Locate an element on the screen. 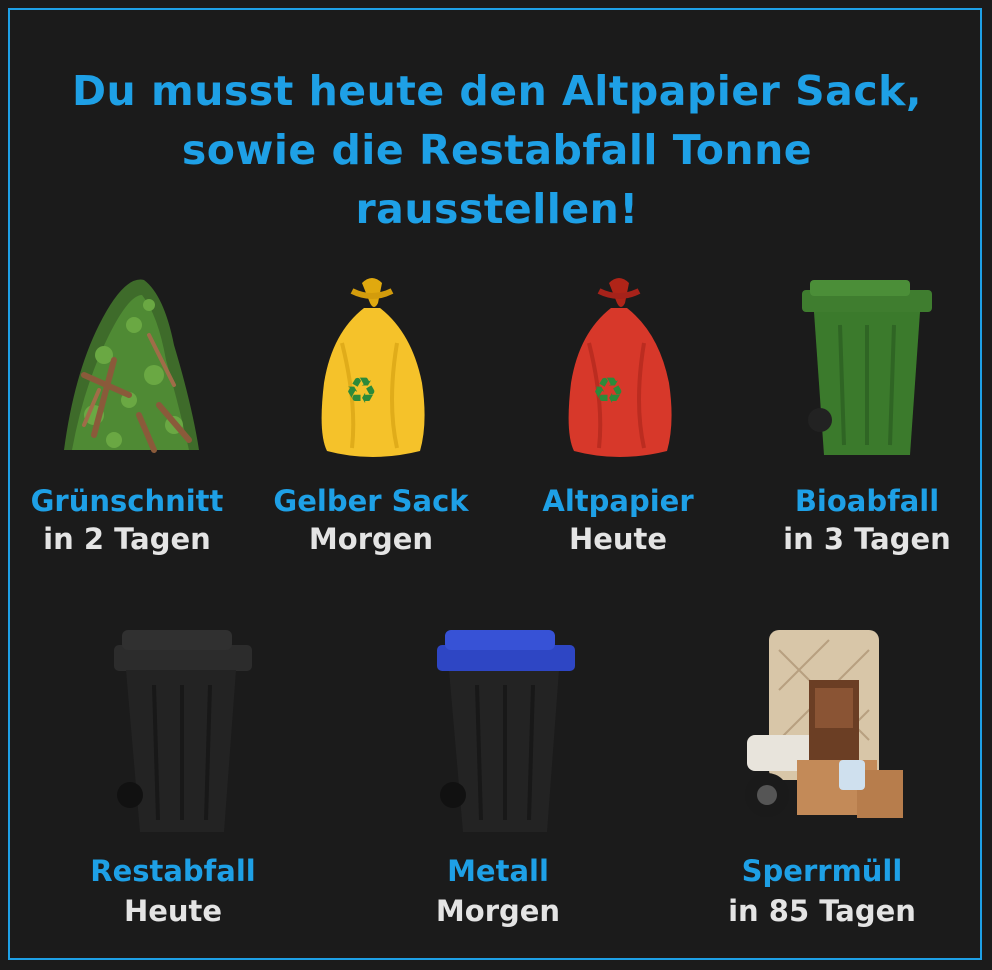  red-bag-icon: ♻ is located at coordinates (620, 367).